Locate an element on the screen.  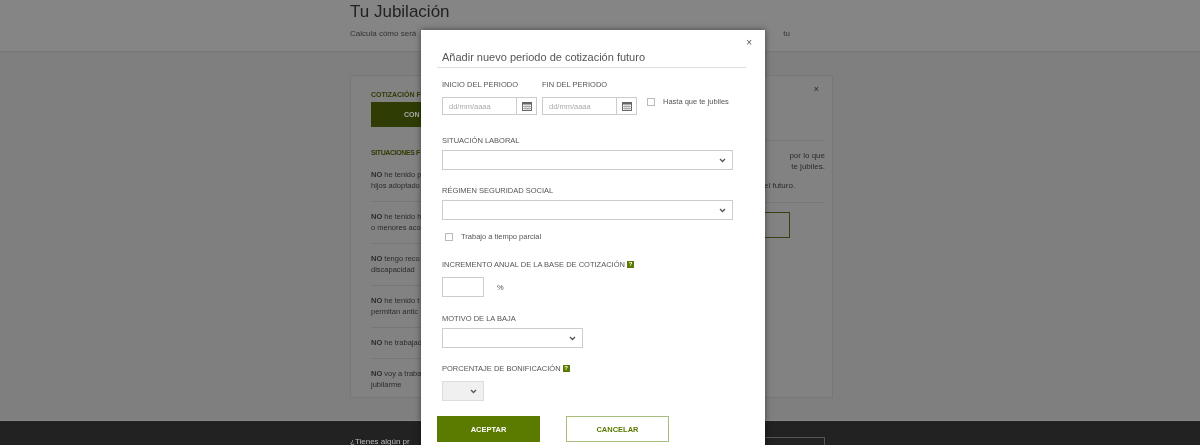
footer-text: ¿Tienes algún pr is located at coordinates (380, 441).